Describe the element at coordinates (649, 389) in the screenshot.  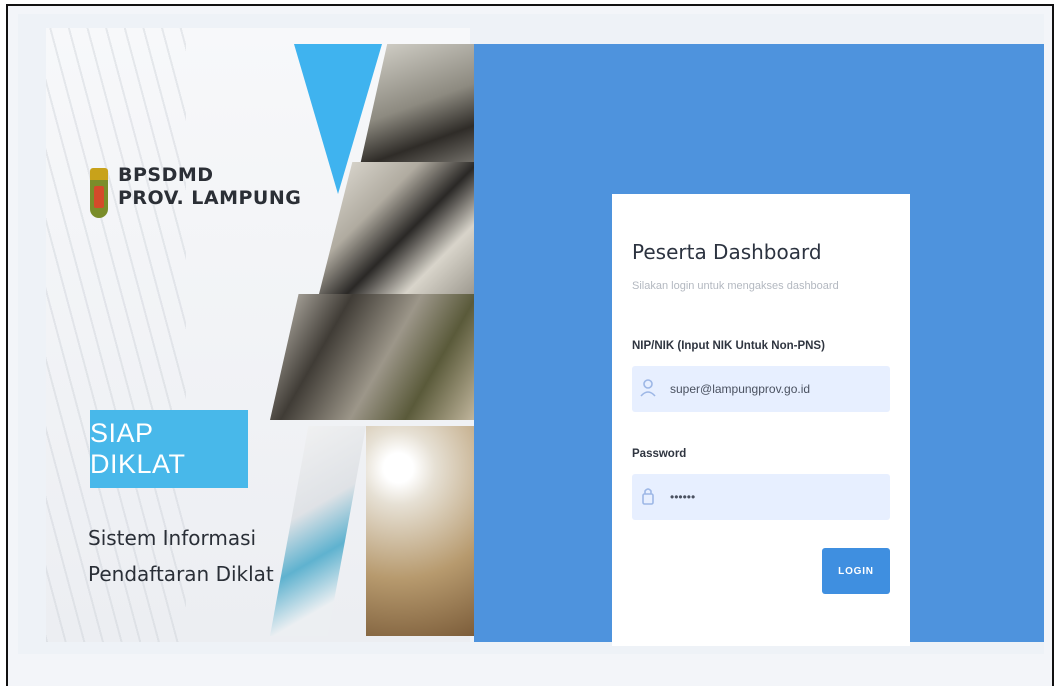
I see `user-icon` at that location.